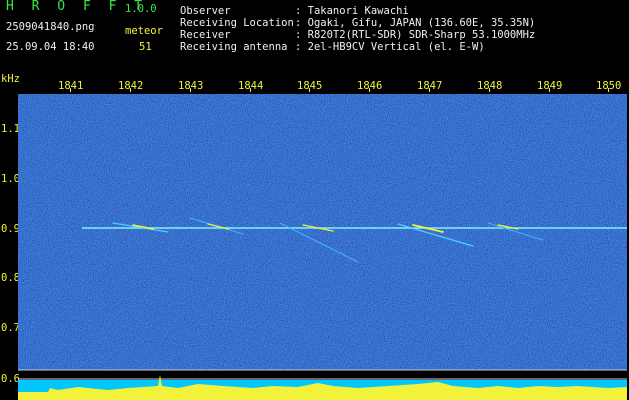  Describe the element at coordinates (50, 47) in the screenshot. I see `timestamp: 25.09.04 18:40` at that location.